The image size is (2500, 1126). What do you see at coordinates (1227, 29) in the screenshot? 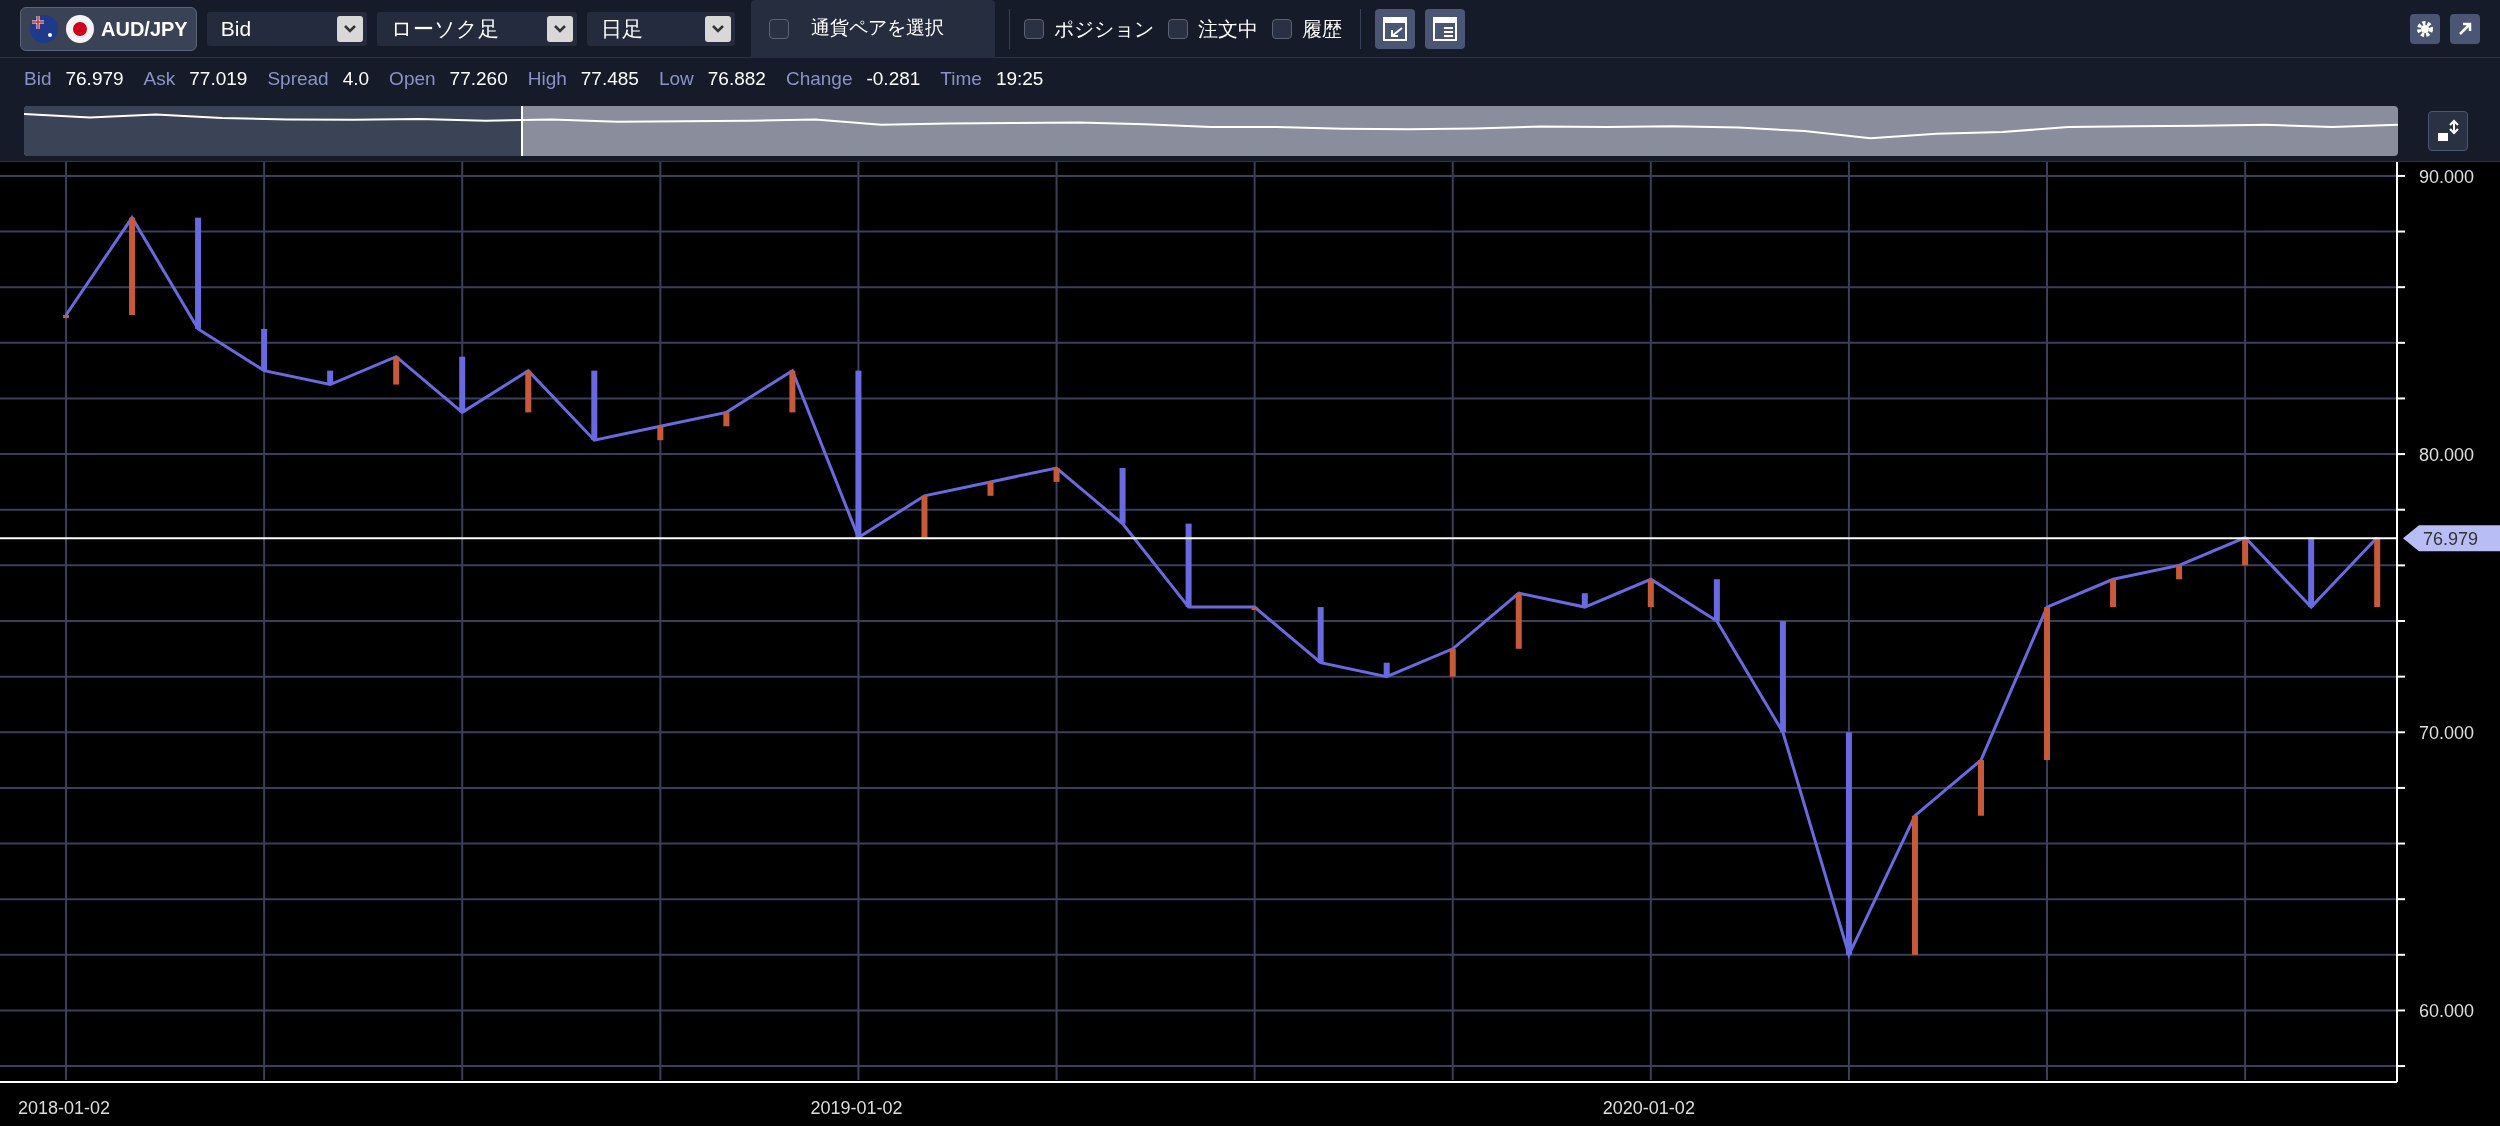
I see `filter-label: 注文中` at bounding box center [1227, 29].